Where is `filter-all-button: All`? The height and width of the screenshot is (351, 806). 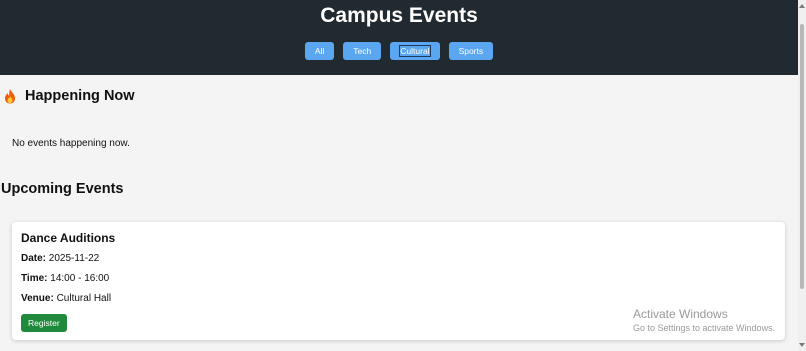 filter-all-button: All is located at coordinates (319, 51).